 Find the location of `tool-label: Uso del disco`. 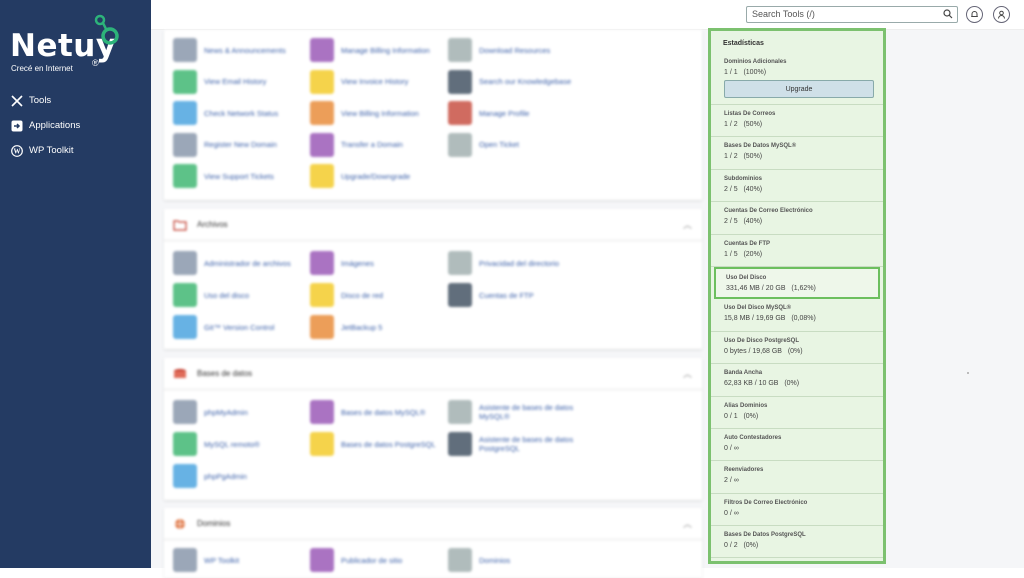

tool-label: Uso del disco is located at coordinates (227, 295).